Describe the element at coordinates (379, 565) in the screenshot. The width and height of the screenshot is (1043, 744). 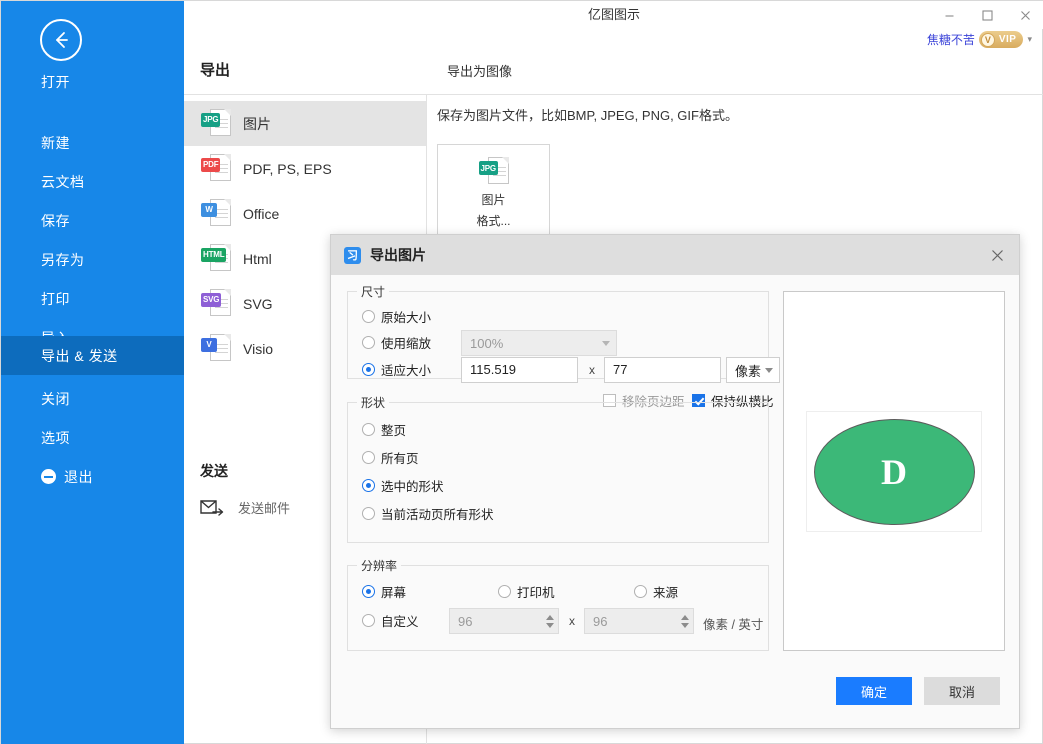
I see `resolution-group-legend: 分辨率` at that location.